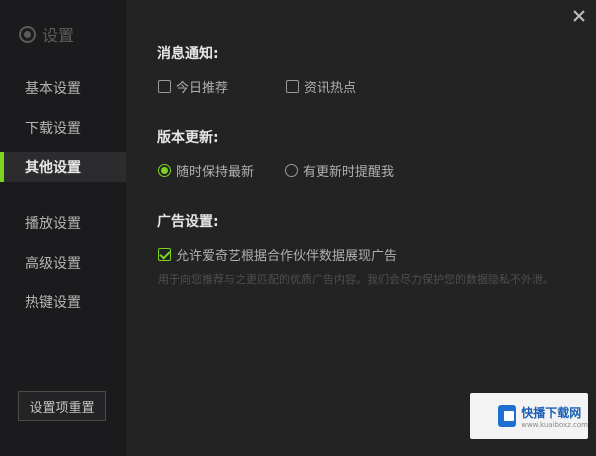 The width and height of the screenshot is (596, 456). Describe the element at coordinates (579, 16) in the screenshot. I see `close-icon` at that location.